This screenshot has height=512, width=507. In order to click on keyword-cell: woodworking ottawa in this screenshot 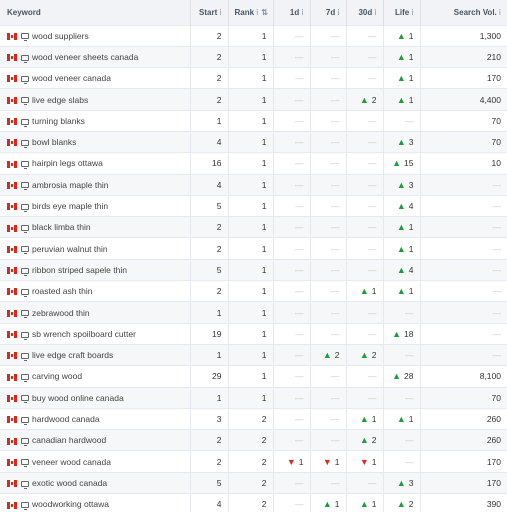, I will do `click(95, 502)`.